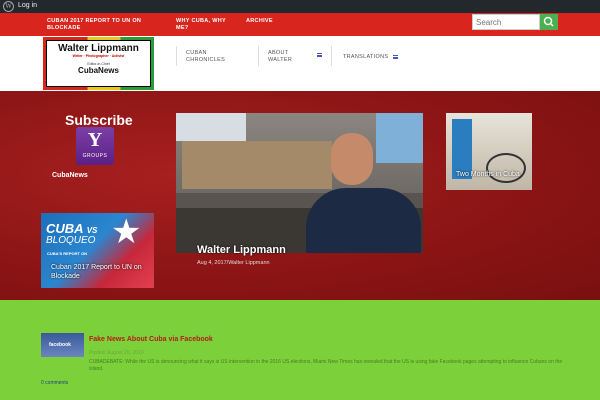  I want to click on translations-submenu-icon, so click(395, 57).